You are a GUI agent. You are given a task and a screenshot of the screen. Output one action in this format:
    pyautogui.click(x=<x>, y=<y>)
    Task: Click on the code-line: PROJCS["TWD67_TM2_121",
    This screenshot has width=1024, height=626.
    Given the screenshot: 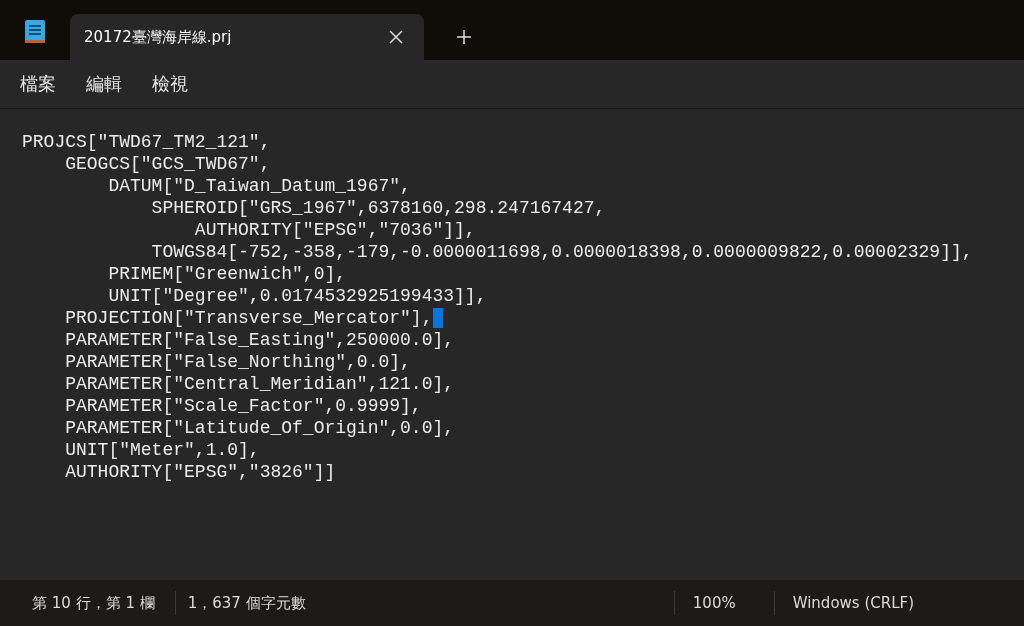 What is the action you would take?
    pyautogui.click(x=146, y=142)
    